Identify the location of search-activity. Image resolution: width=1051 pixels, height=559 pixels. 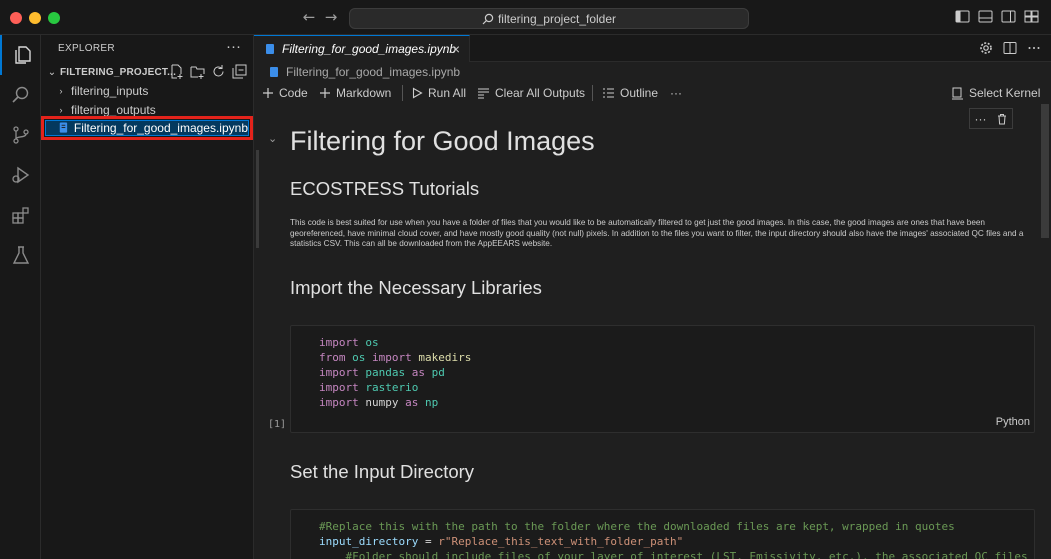
(20, 95).